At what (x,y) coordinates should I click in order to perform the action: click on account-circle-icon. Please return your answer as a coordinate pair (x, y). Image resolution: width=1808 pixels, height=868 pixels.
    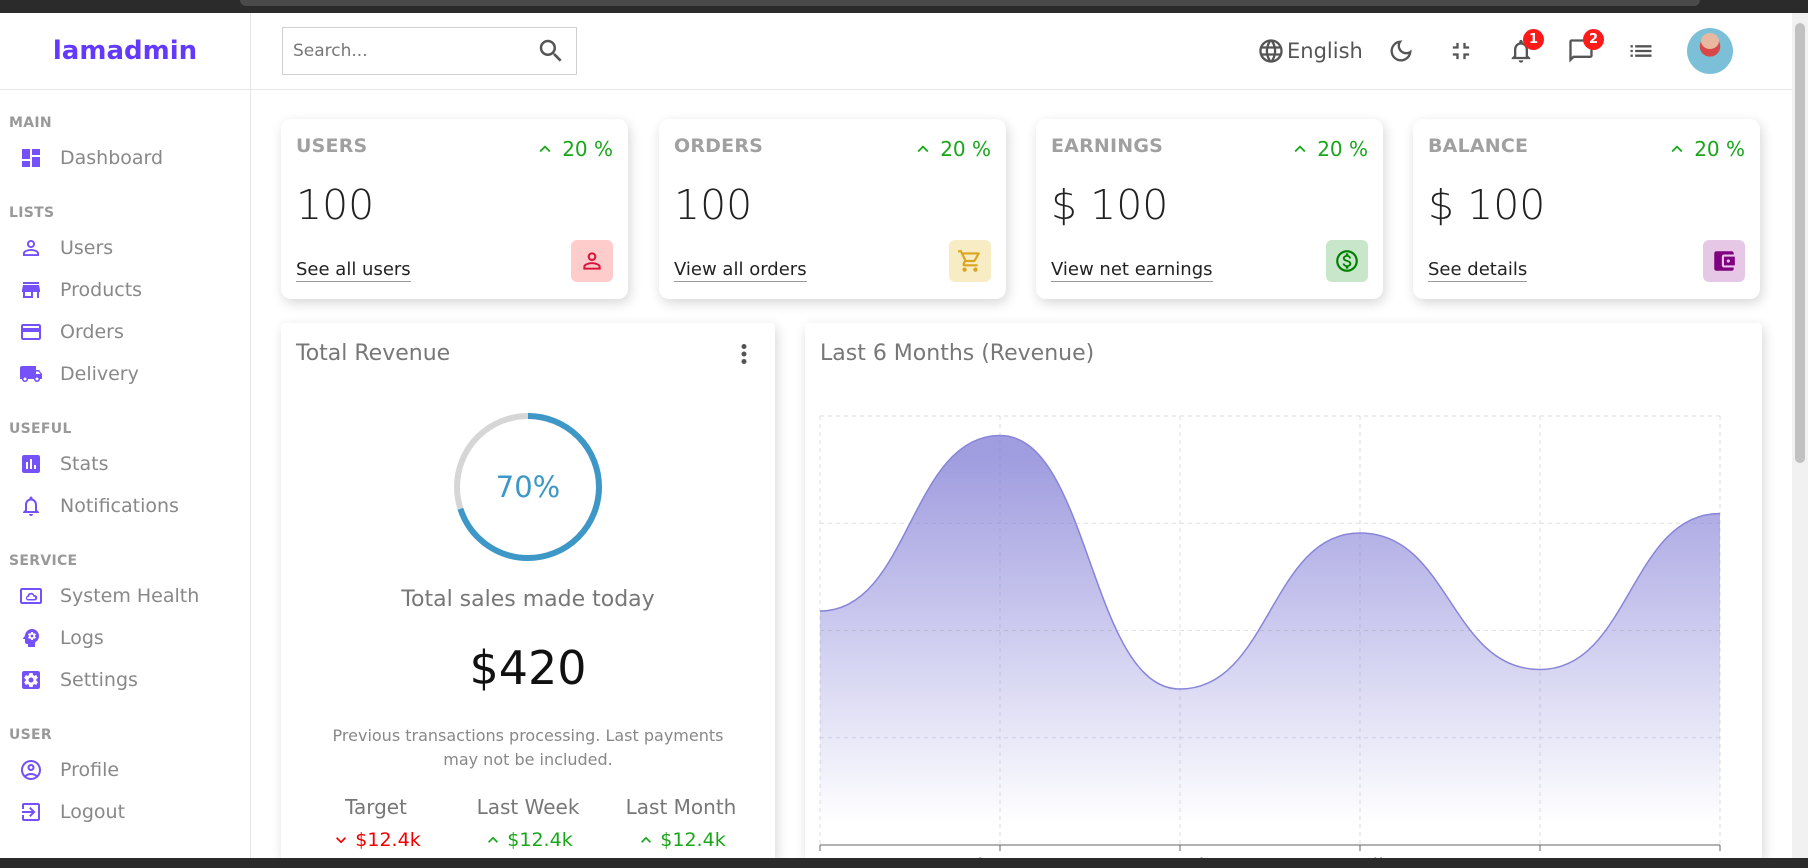
    Looking at the image, I should click on (31, 770).